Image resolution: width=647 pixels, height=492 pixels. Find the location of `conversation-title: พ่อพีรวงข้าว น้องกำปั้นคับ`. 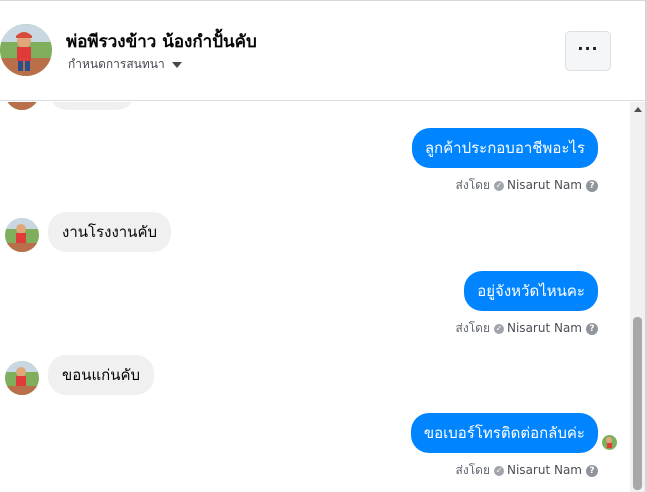

conversation-title: พ่อพีรวงข้าว น้องกำปั้นคับ is located at coordinates (161, 41).